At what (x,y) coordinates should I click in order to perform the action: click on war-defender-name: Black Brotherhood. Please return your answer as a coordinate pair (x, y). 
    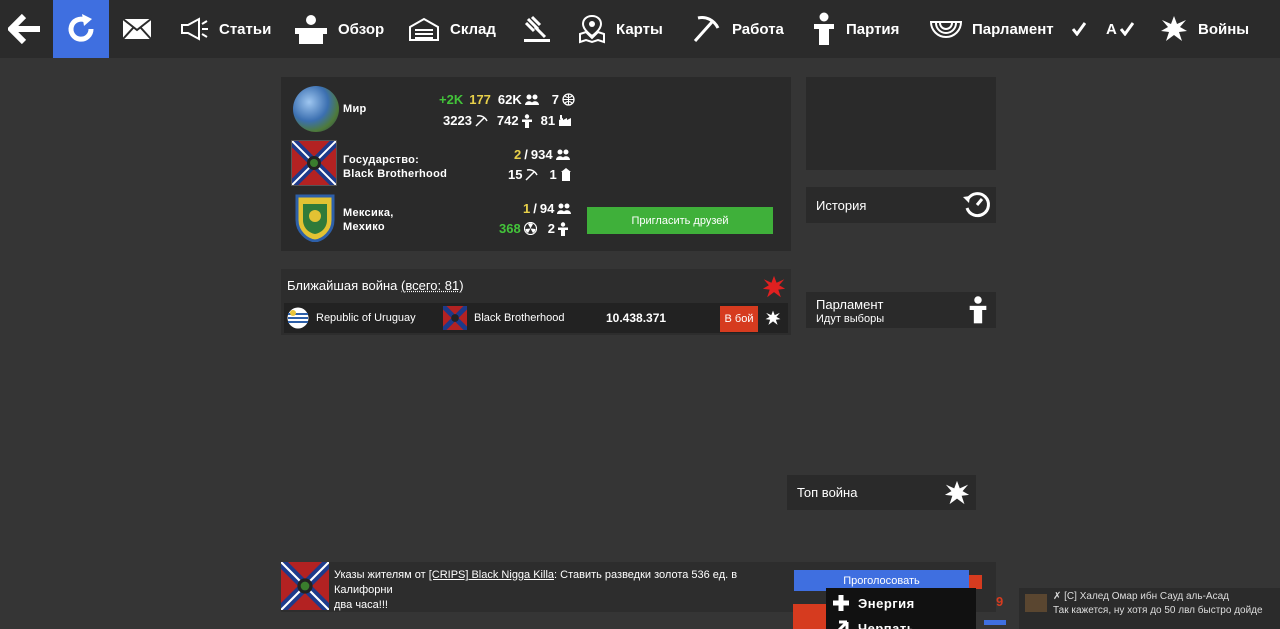
    Looking at the image, I should click on (519, 318).